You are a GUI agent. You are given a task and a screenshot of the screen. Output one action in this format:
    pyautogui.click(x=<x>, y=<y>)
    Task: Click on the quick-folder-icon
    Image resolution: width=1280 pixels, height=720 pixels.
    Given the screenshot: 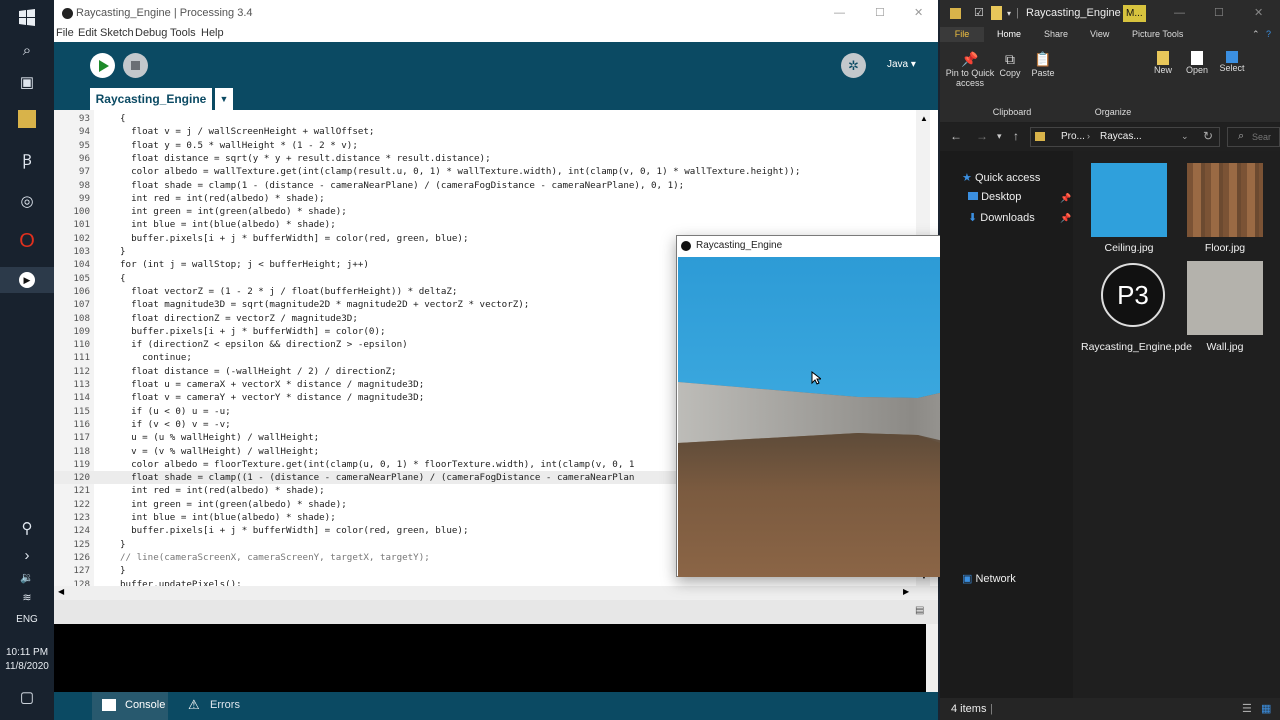 What is the action you would take?
    pyautogui.click(x=996, y=13)
    